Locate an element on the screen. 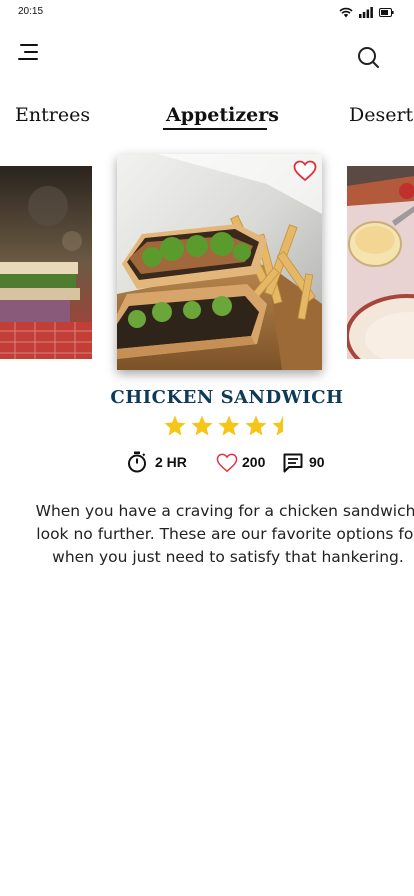  status-icons is located at coordinates (366, 12).